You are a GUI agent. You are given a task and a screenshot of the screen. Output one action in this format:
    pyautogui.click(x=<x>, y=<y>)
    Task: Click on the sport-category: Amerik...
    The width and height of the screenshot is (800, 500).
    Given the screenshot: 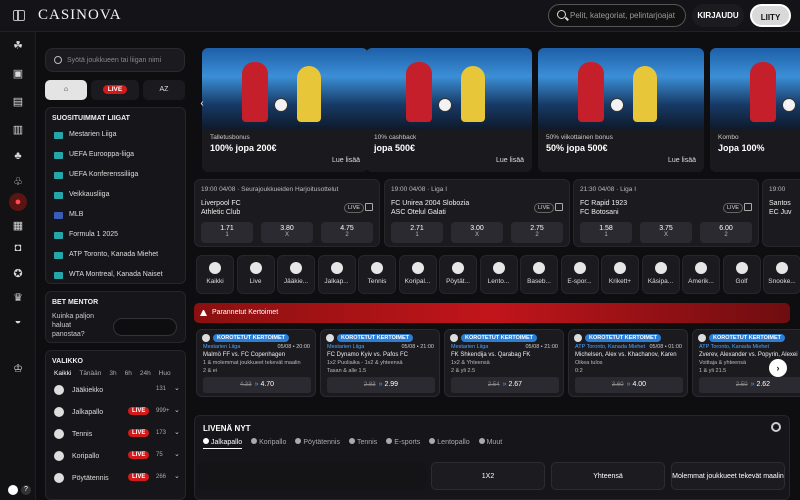 What is the action you would take?
    pyautogui.click(x=701, y=274)
    